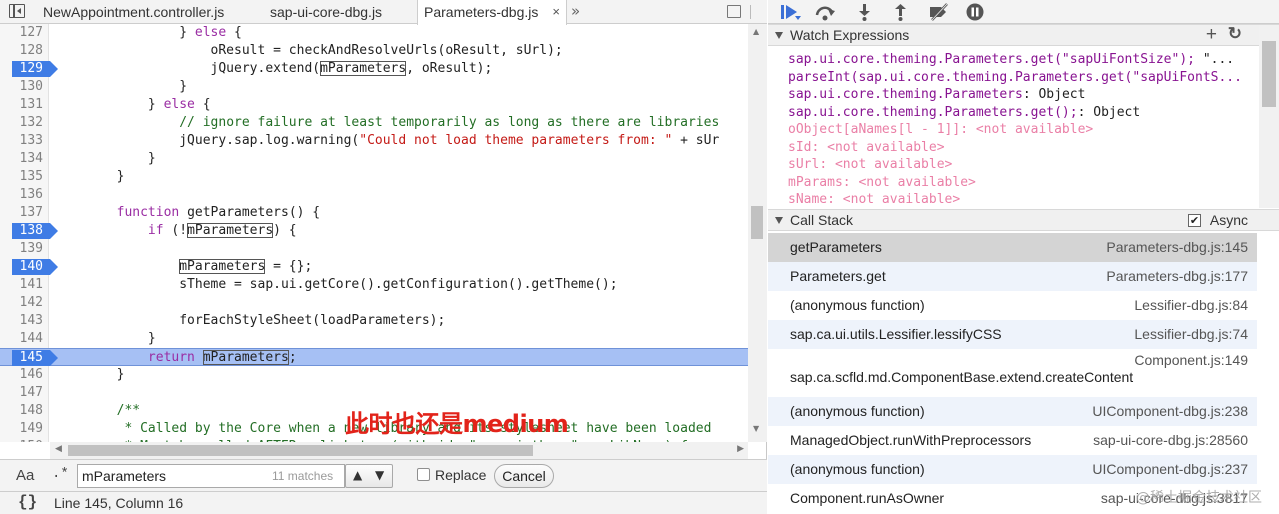 The width and height of the screenshot is (1279, 514). What do you see at coordinates (375, 159) in the screenshot?
I see `code-line: 134 }` at bounding box center [375, 159].